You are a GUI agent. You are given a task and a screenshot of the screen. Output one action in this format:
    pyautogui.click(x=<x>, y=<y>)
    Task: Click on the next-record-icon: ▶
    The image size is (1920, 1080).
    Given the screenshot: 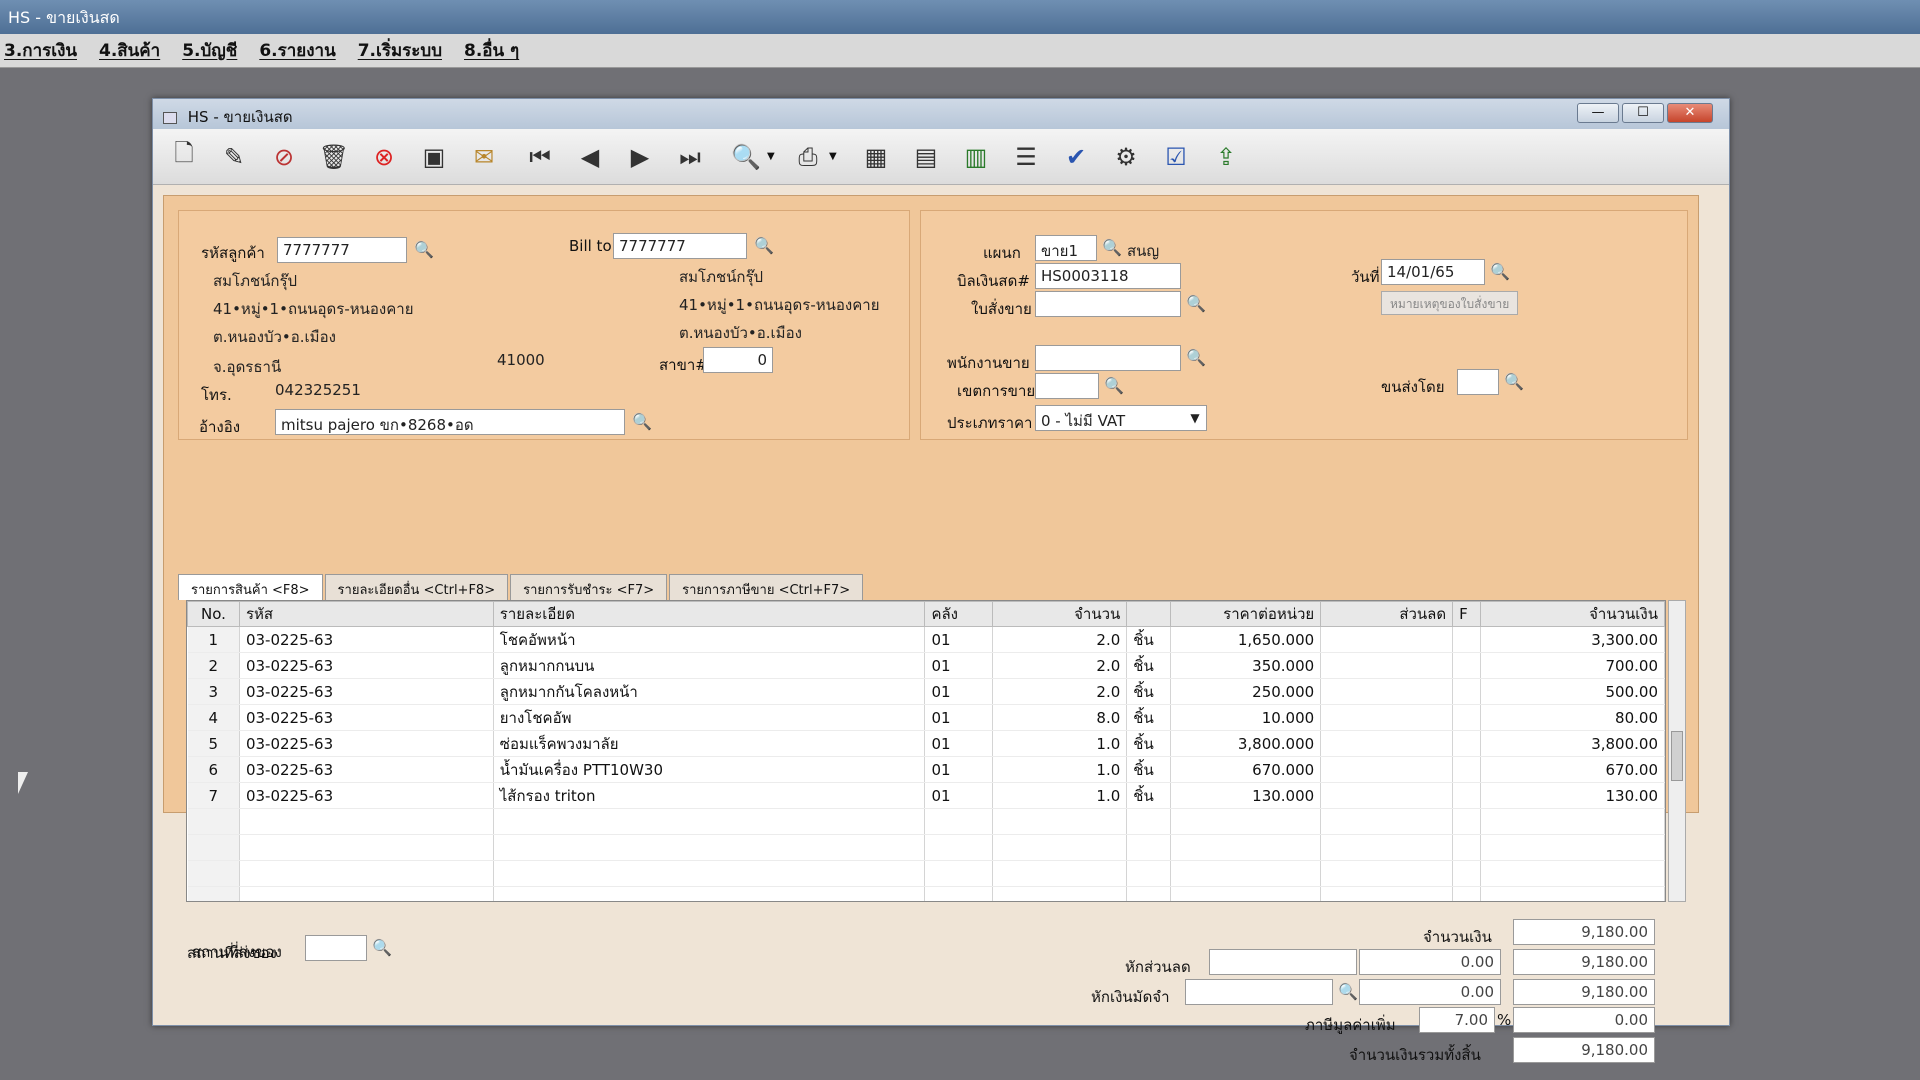 What is the action you would take?
    pyautogui.click(x=640, y=157)
    